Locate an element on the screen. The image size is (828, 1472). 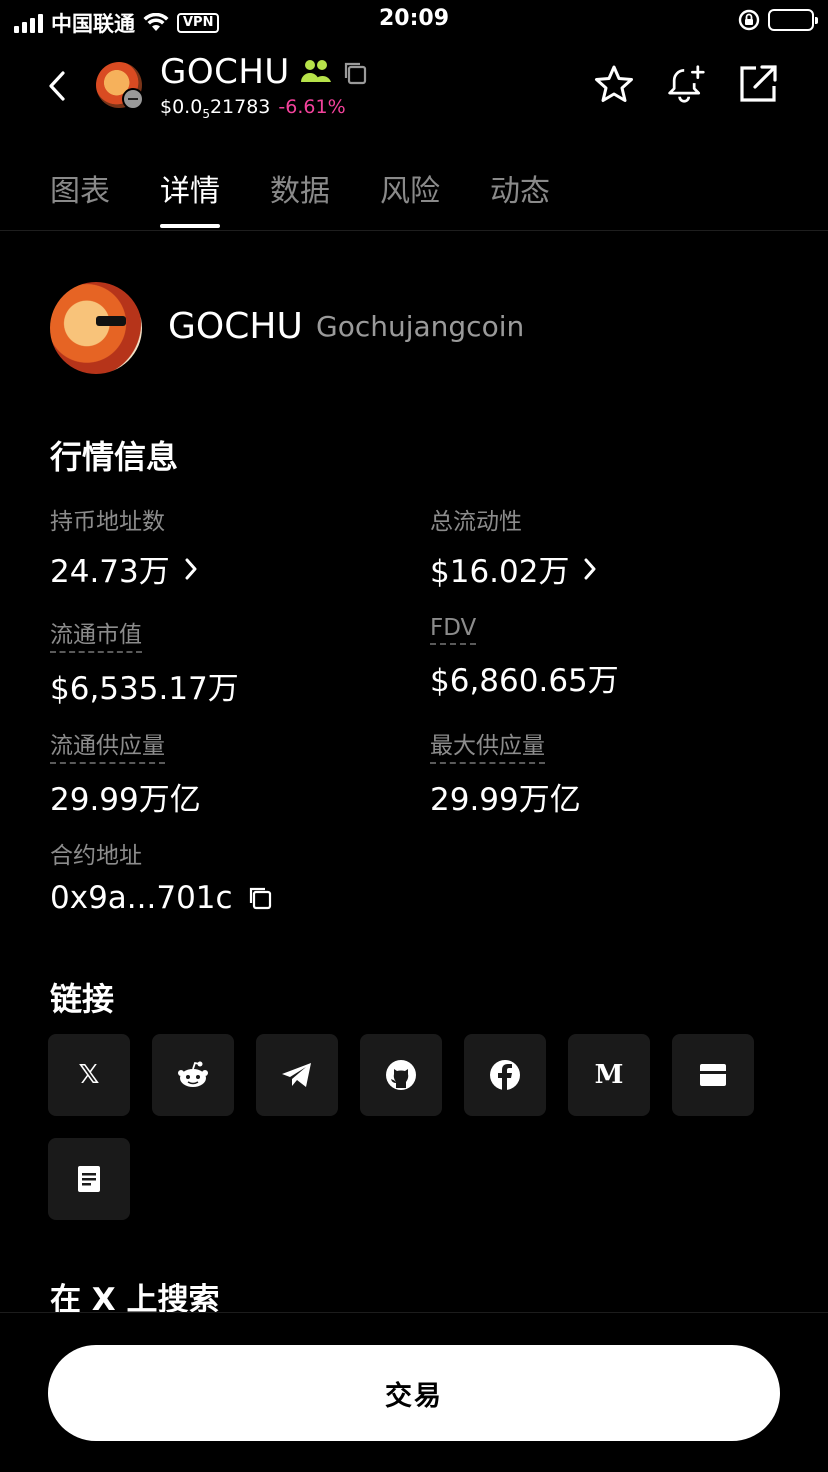
battery-icon is located at coordinates (793, 20).